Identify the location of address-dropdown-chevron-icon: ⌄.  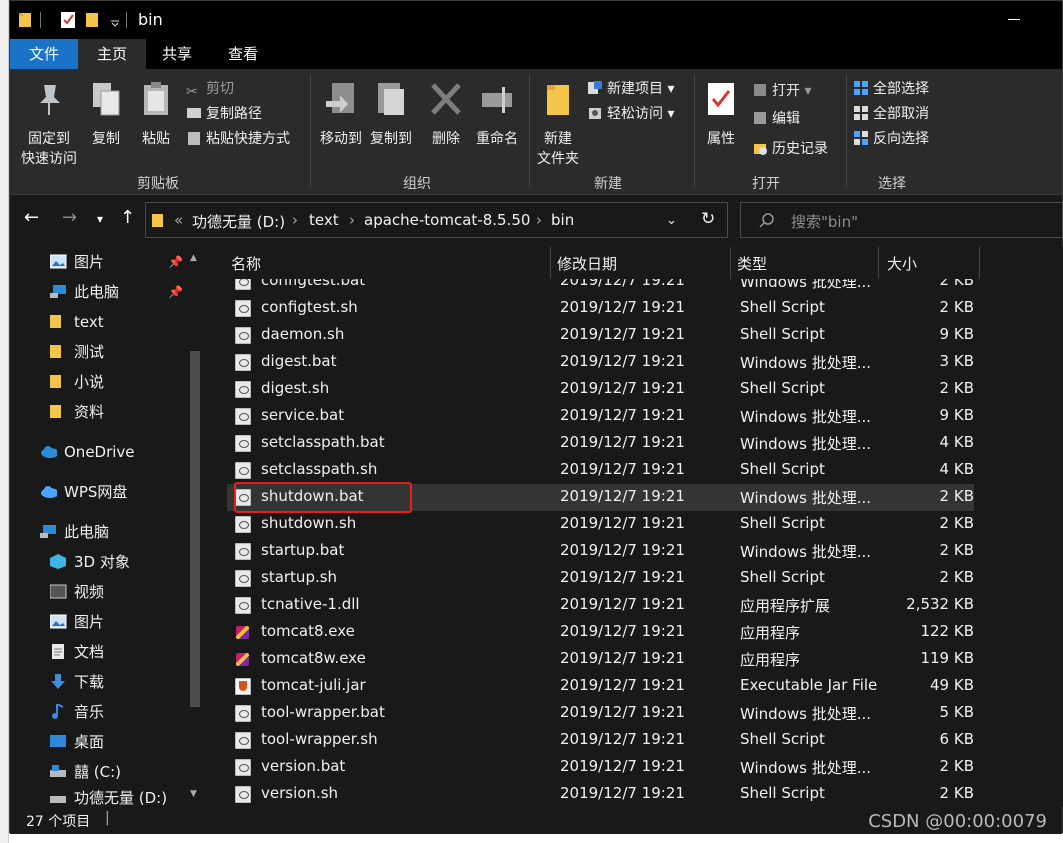
(671, 220).